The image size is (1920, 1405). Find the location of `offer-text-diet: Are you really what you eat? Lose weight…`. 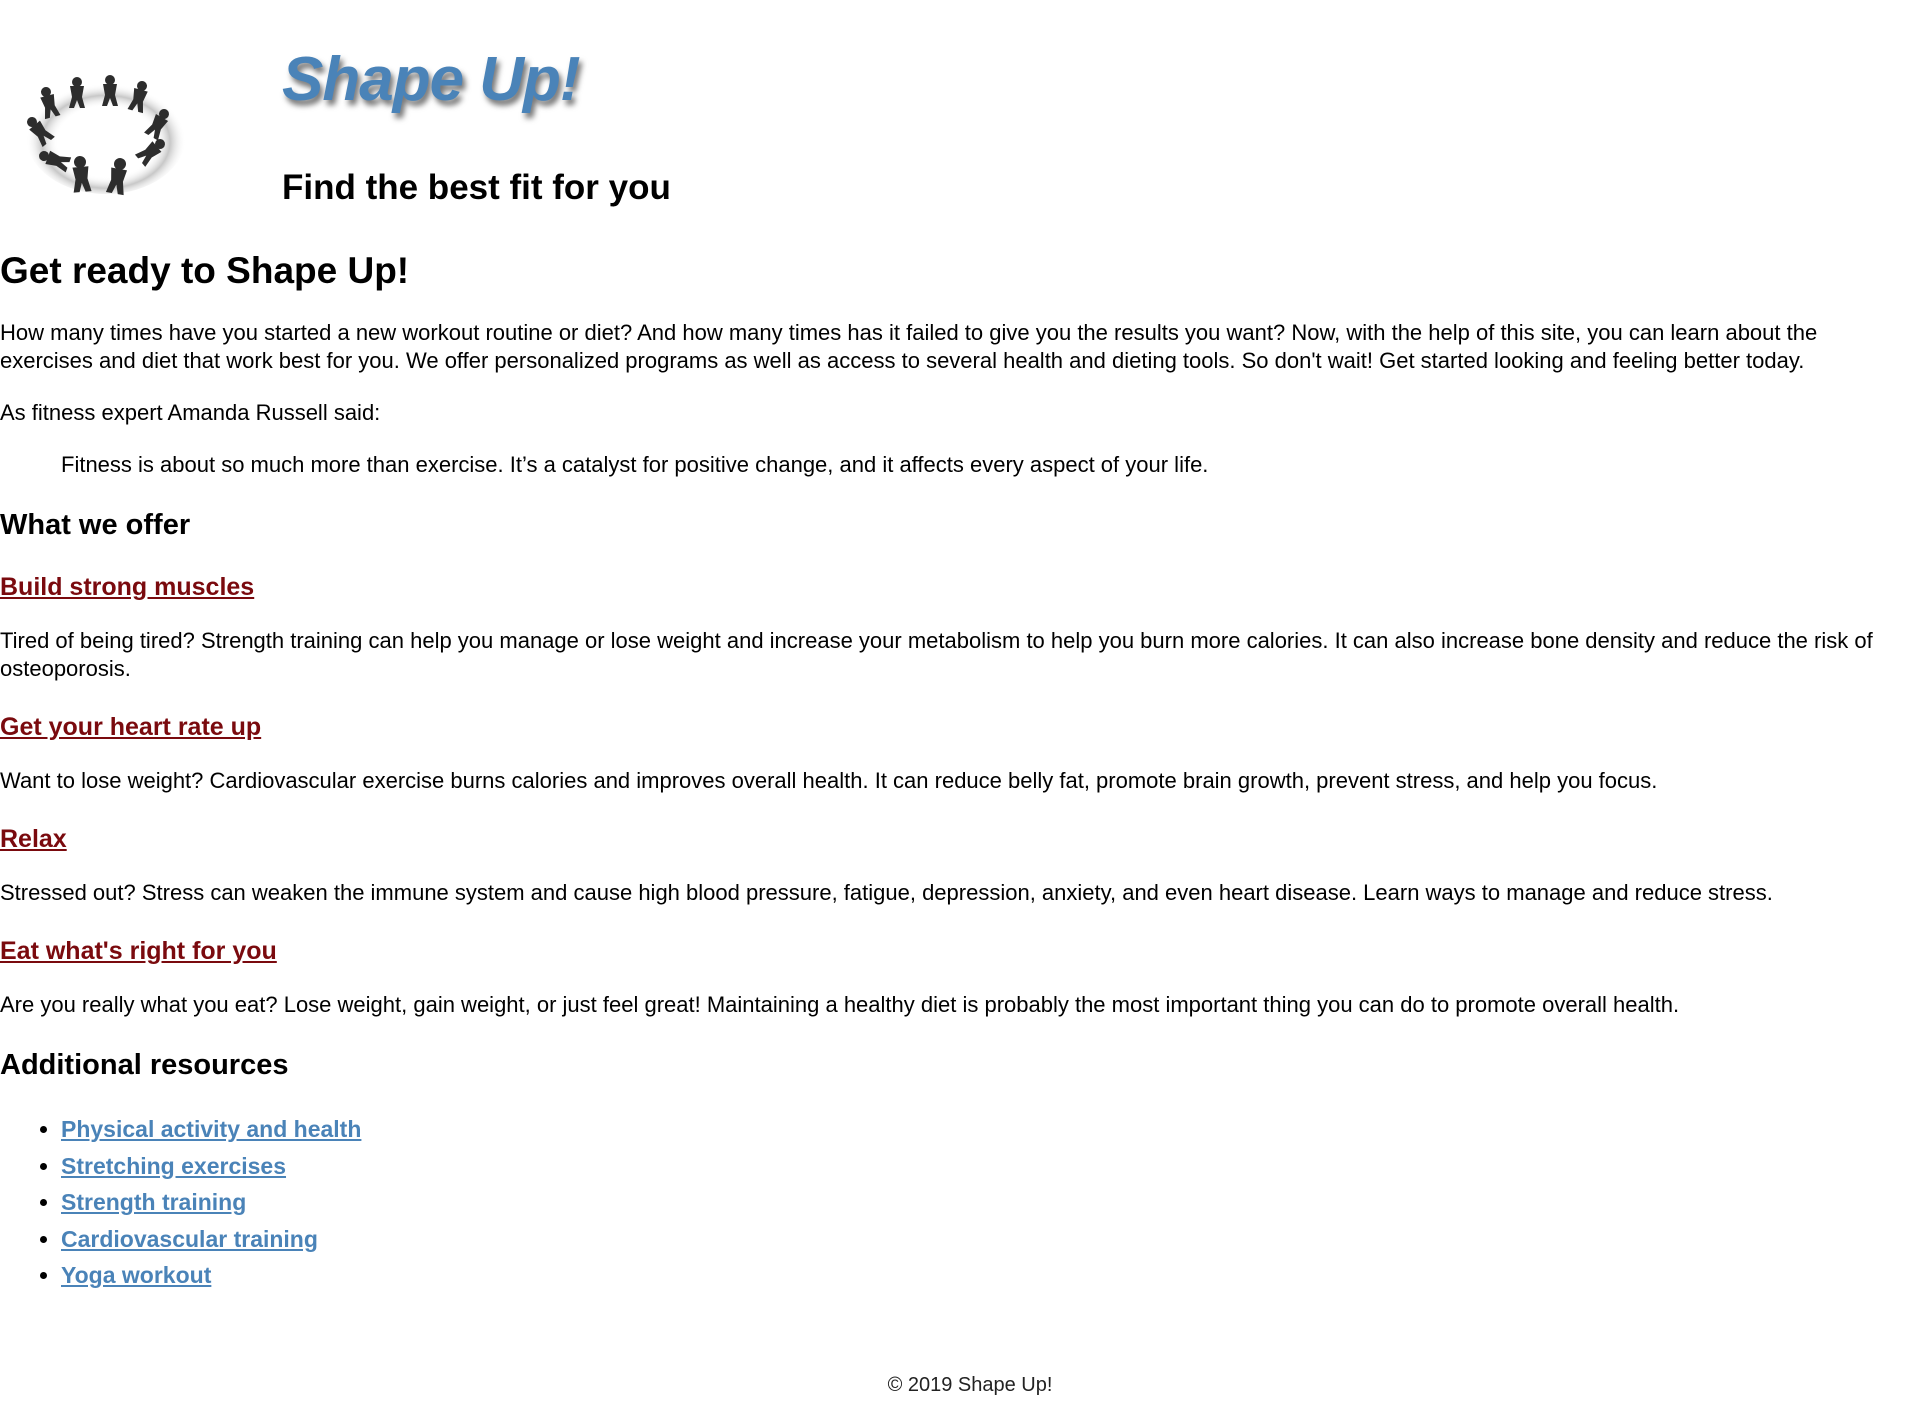

offer-text-diet: Are you really what you eat? Lose weight… is located at coordinates (840, 1004).